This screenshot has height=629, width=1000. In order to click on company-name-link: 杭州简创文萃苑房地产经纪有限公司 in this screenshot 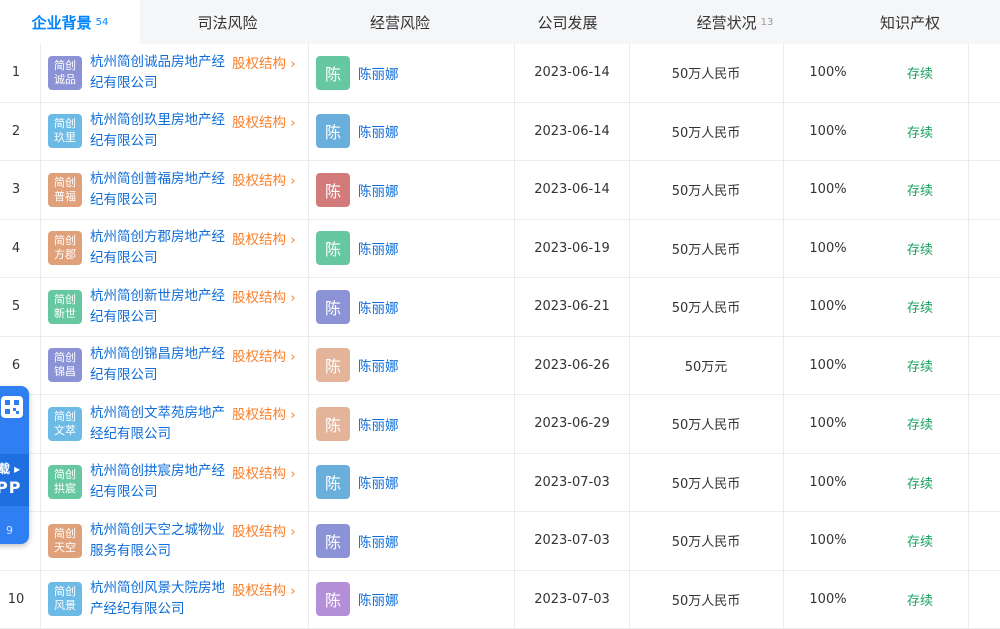, I will do `click(160, 424)`.